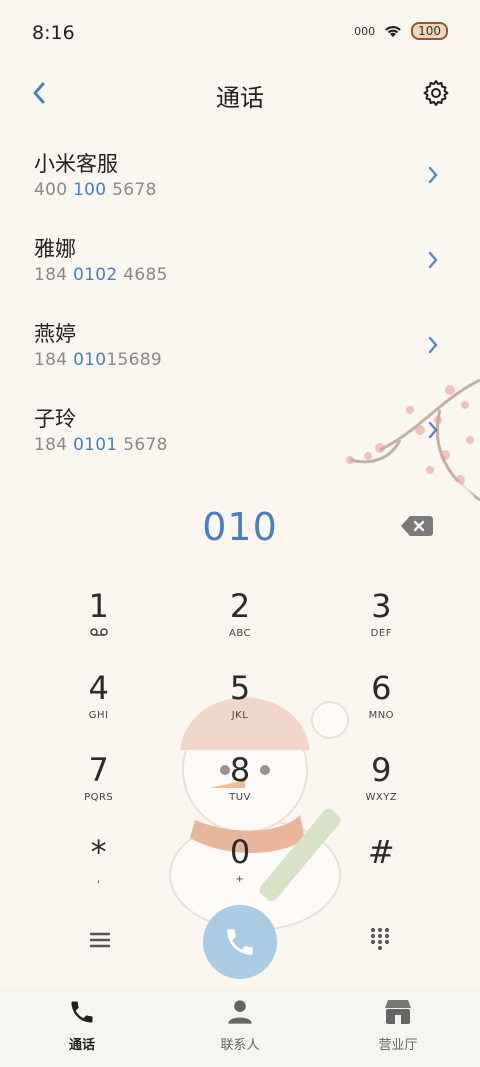 Image resolution: width=480 pixels, height=1067 pixels. Describe the element at coordinates (365, 31) in the screenshot. I see `signal-icon: 000` at that location.